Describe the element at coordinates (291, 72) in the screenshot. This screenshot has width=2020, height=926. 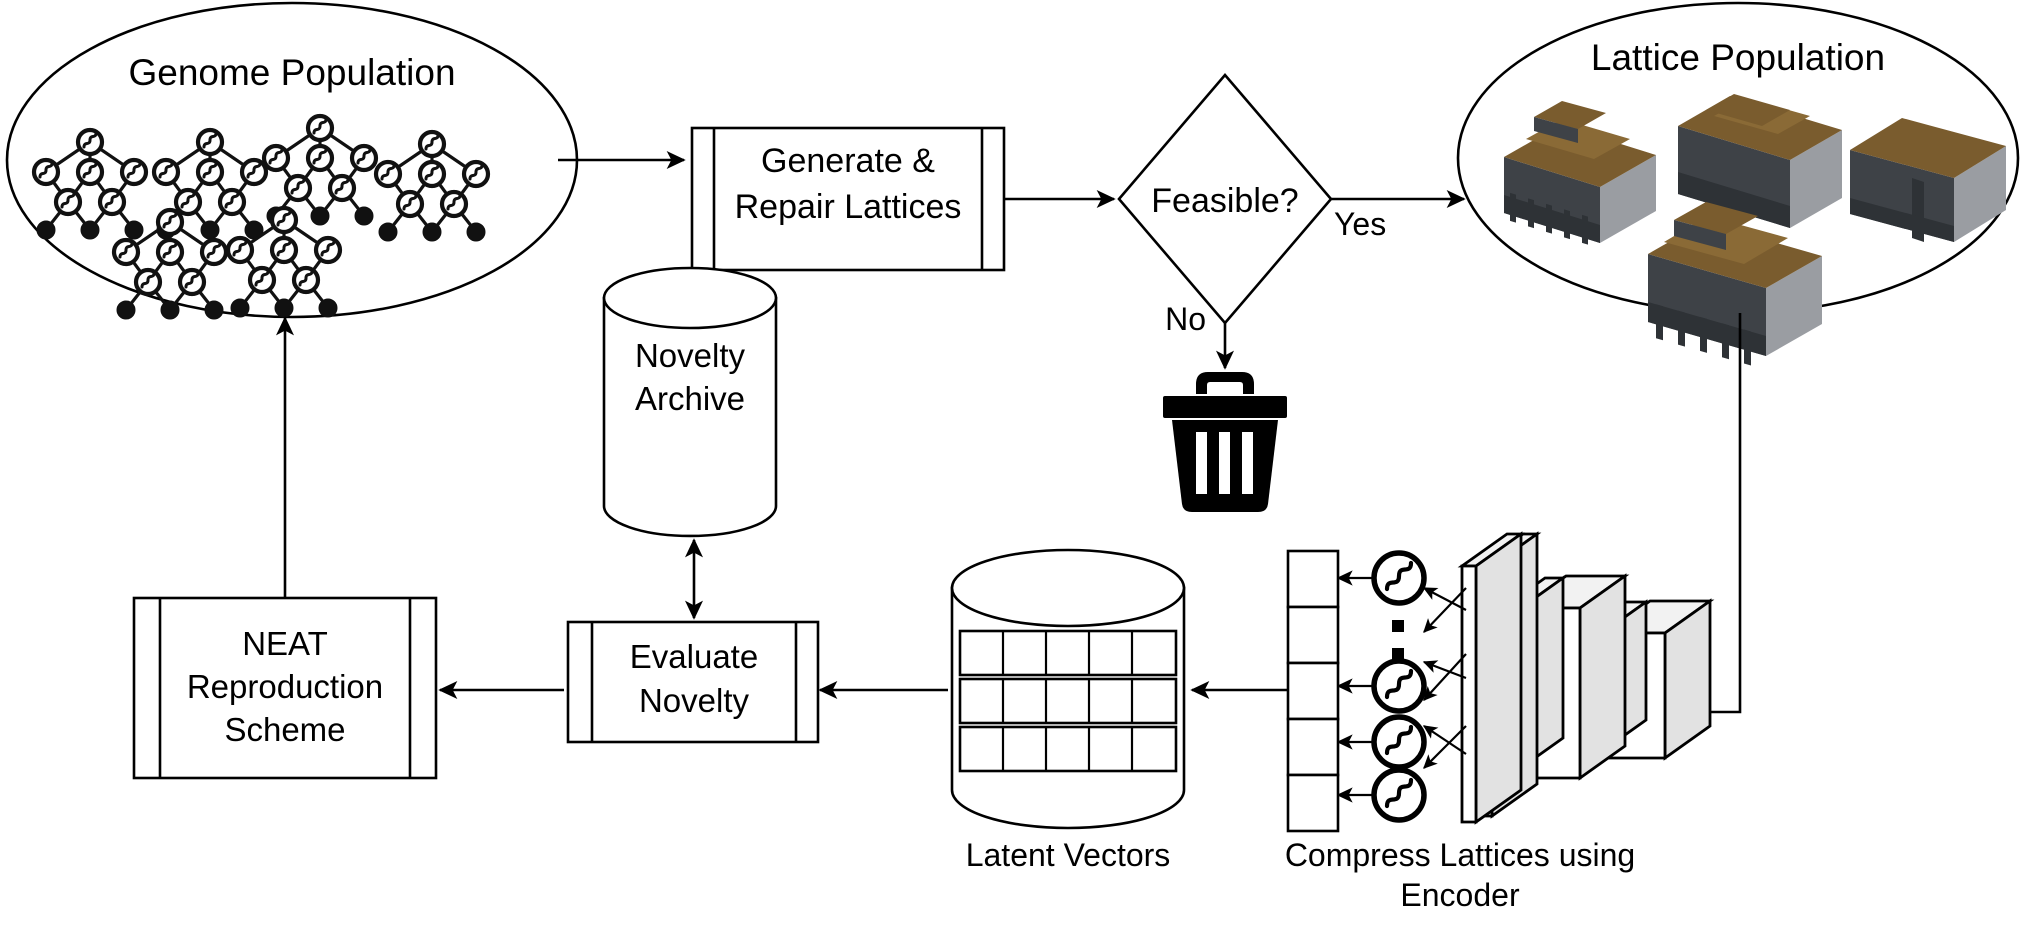
I see `genome-population-label: Genome Population` at that location.